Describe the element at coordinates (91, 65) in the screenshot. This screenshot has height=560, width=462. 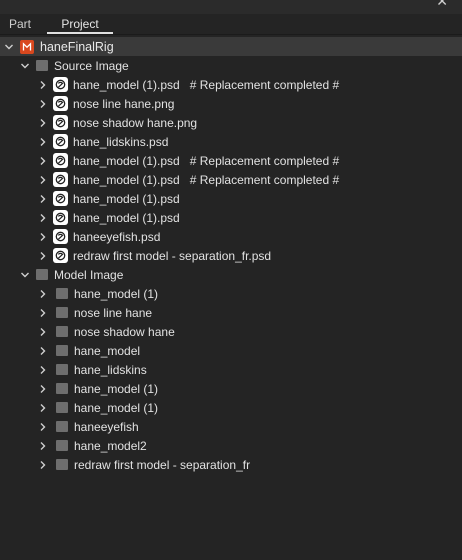
I see `source-image-group-label: Source Image` at that location.